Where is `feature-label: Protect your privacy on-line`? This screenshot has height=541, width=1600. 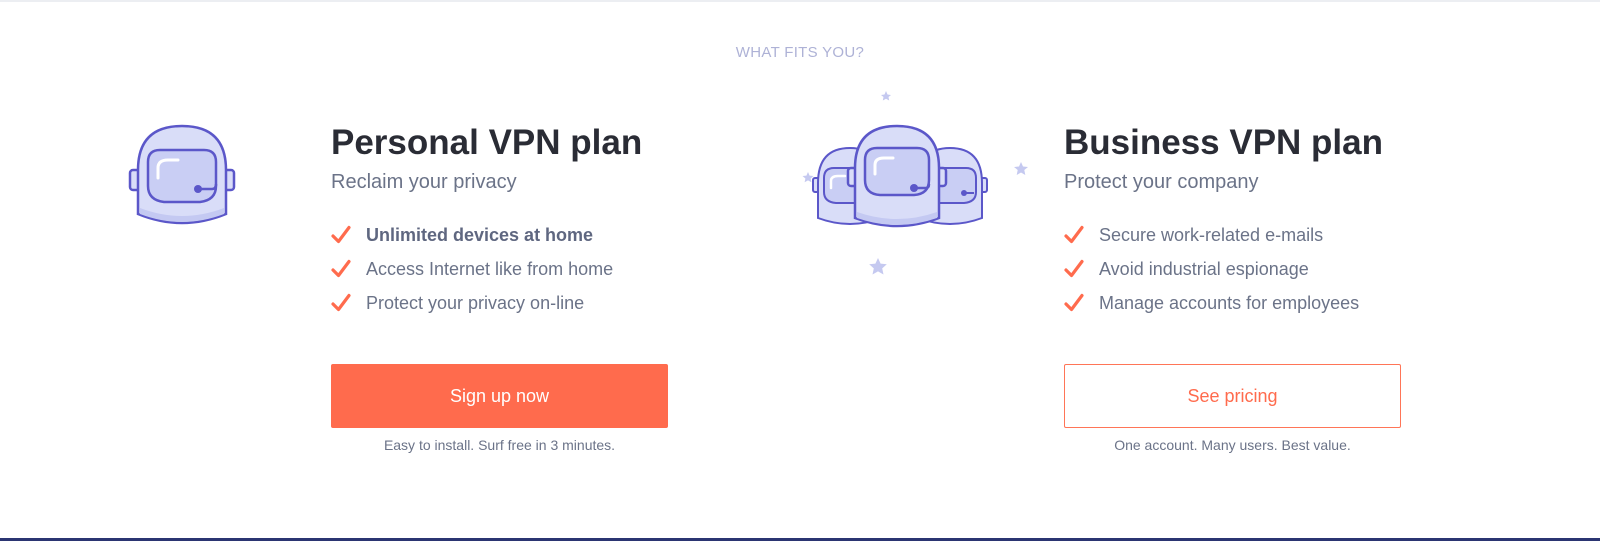
feature-label: Protect your privacy on-line is located at coordinates (475, 302).